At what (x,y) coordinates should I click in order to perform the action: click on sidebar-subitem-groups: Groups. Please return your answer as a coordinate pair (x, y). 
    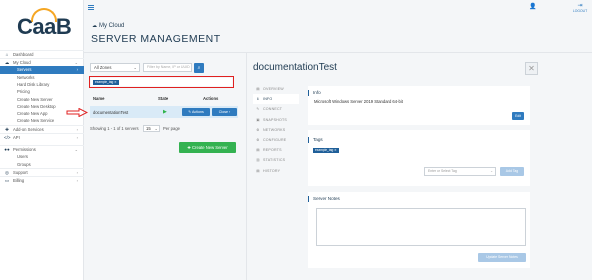
    Looking at the image, I should click on (42, 164).